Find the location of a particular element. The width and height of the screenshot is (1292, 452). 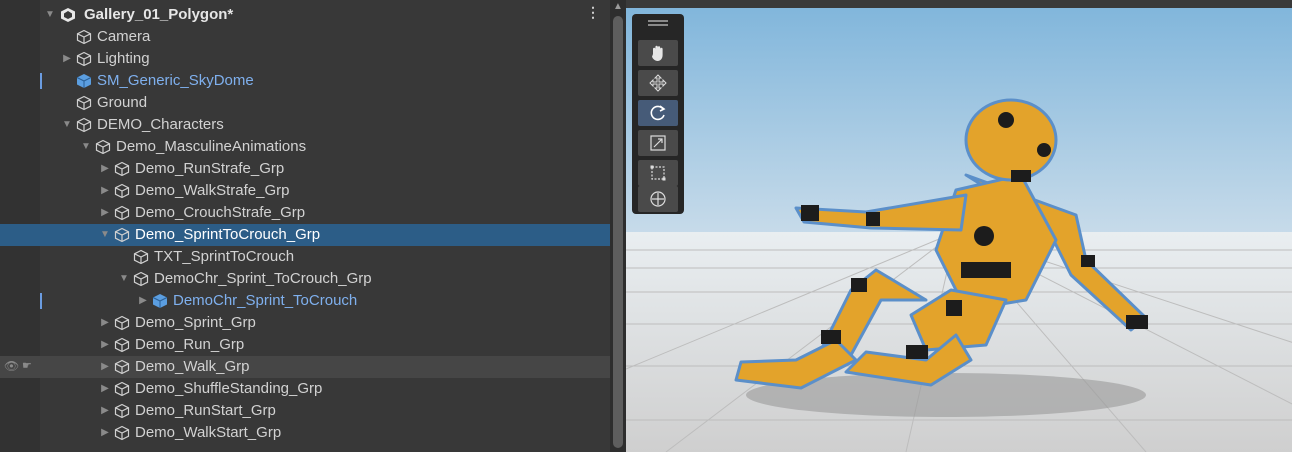

hierarchy-row-label: Demo_WalkStart_Grp is located at coordinates (208, 432).